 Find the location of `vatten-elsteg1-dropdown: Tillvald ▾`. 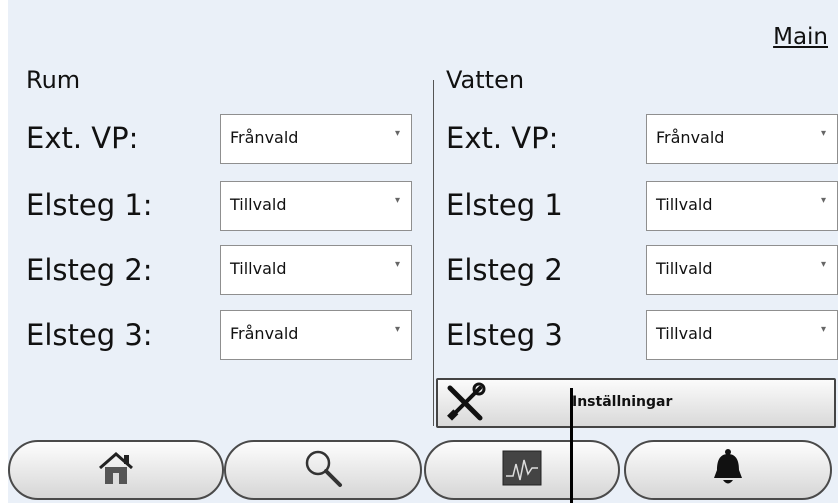

vatten-elsteg1-dropdown: Tillvald ▾ is located at coordinates (742, 206).